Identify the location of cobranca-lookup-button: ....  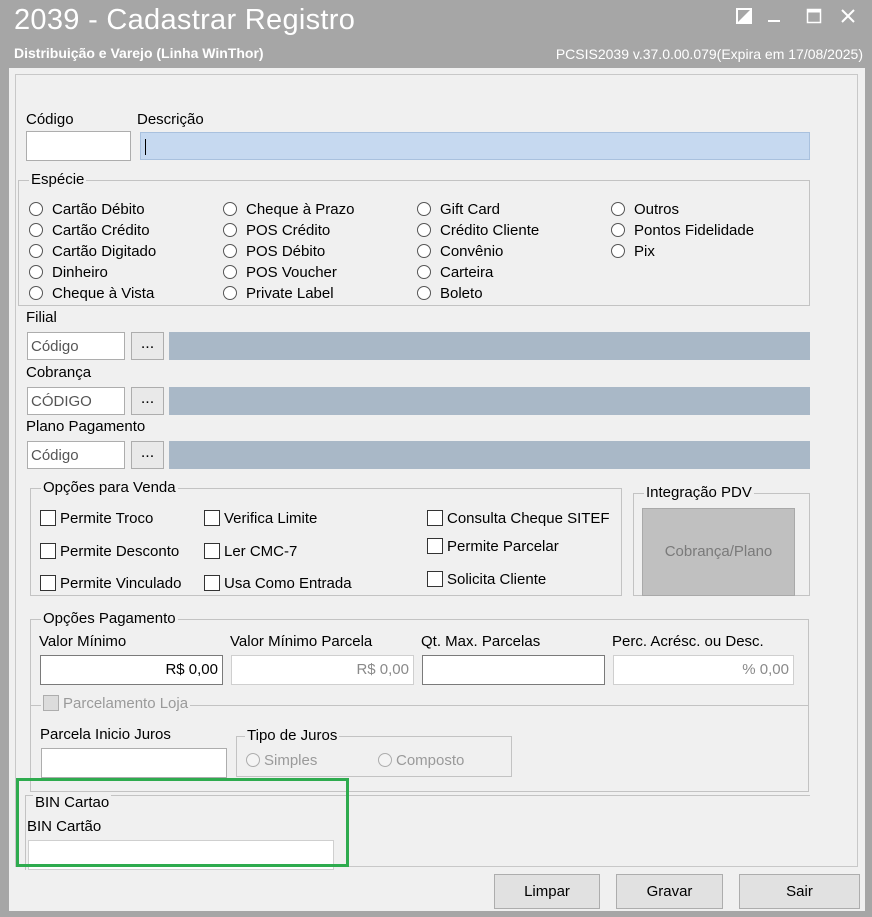
(147, 401).